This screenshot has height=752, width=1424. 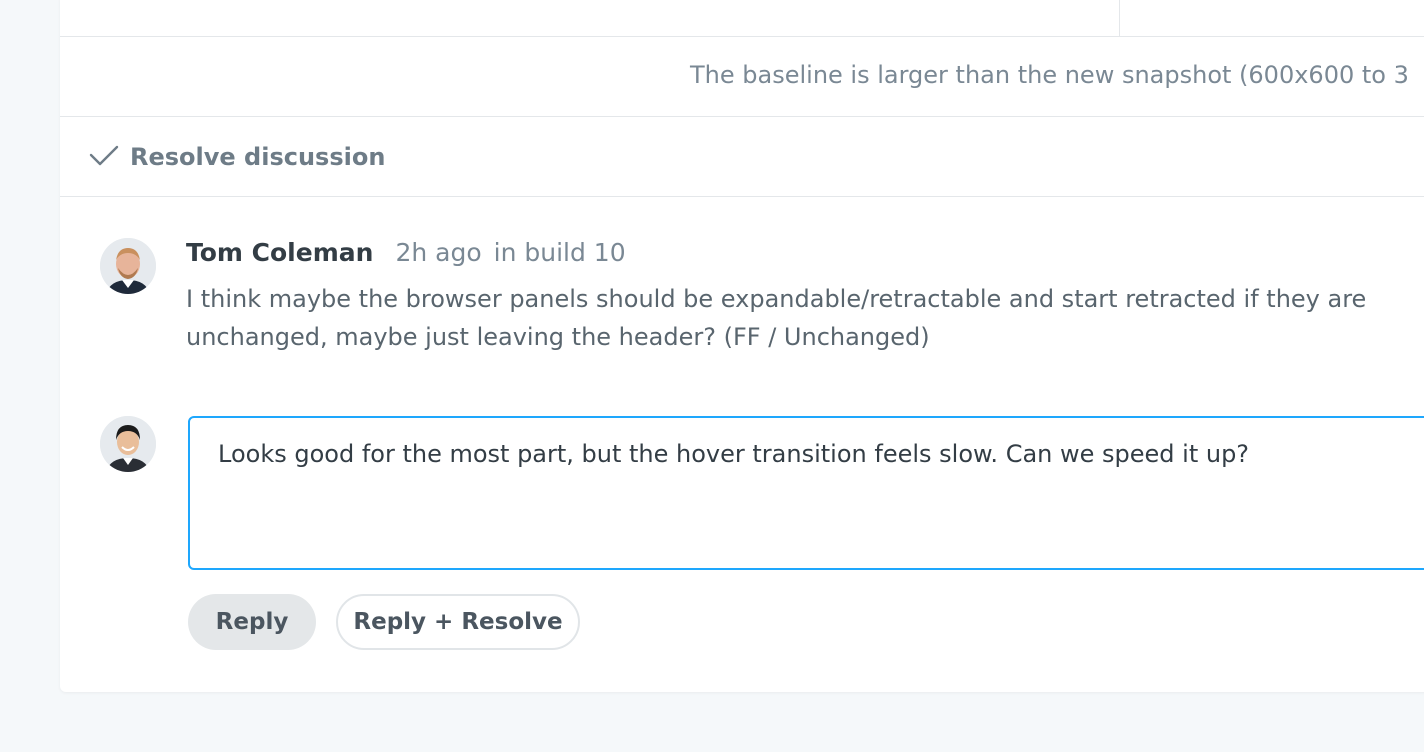 I want to click on reply-resolve-button: Reply + Resolve, so click(x=458, y=622).